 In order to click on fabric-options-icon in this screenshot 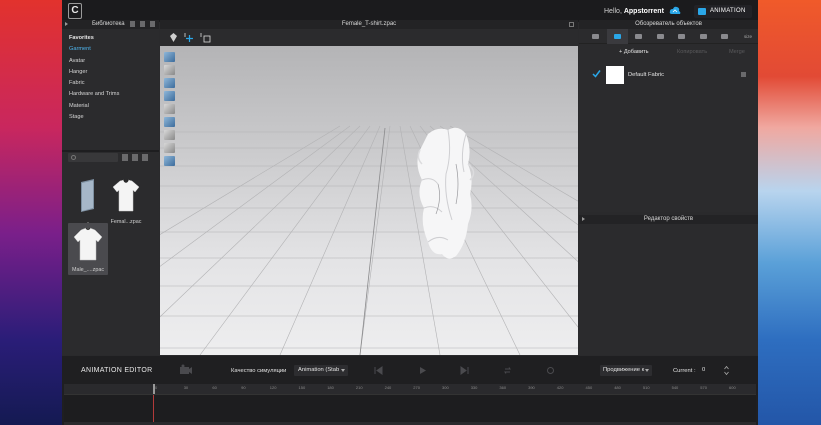, I will do `click(743, 74)`.